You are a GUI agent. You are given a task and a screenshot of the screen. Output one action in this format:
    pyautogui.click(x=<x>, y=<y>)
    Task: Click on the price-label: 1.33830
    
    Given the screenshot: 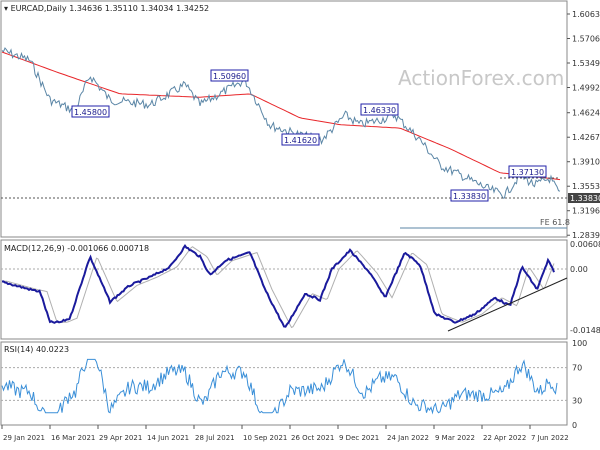 What is the action you would take?
    pyautogui.click(x=469, y=196)
    